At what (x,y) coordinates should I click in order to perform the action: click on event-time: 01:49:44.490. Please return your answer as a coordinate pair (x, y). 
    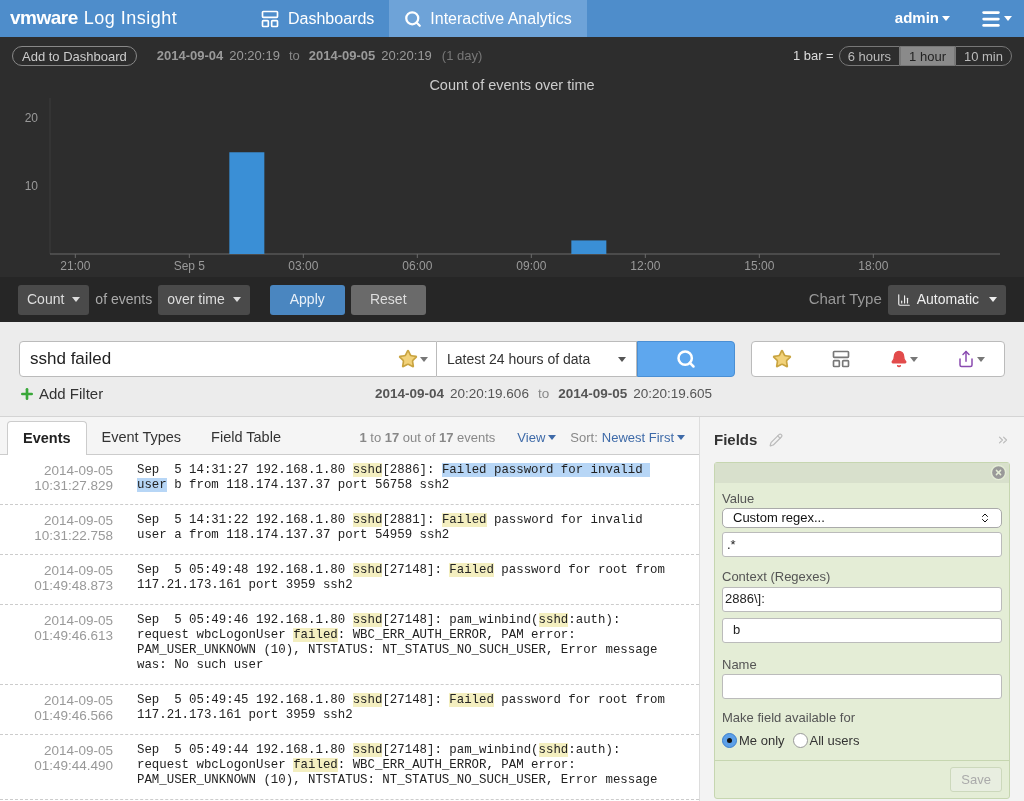
    Looking at the image, I should click on (73, 765).